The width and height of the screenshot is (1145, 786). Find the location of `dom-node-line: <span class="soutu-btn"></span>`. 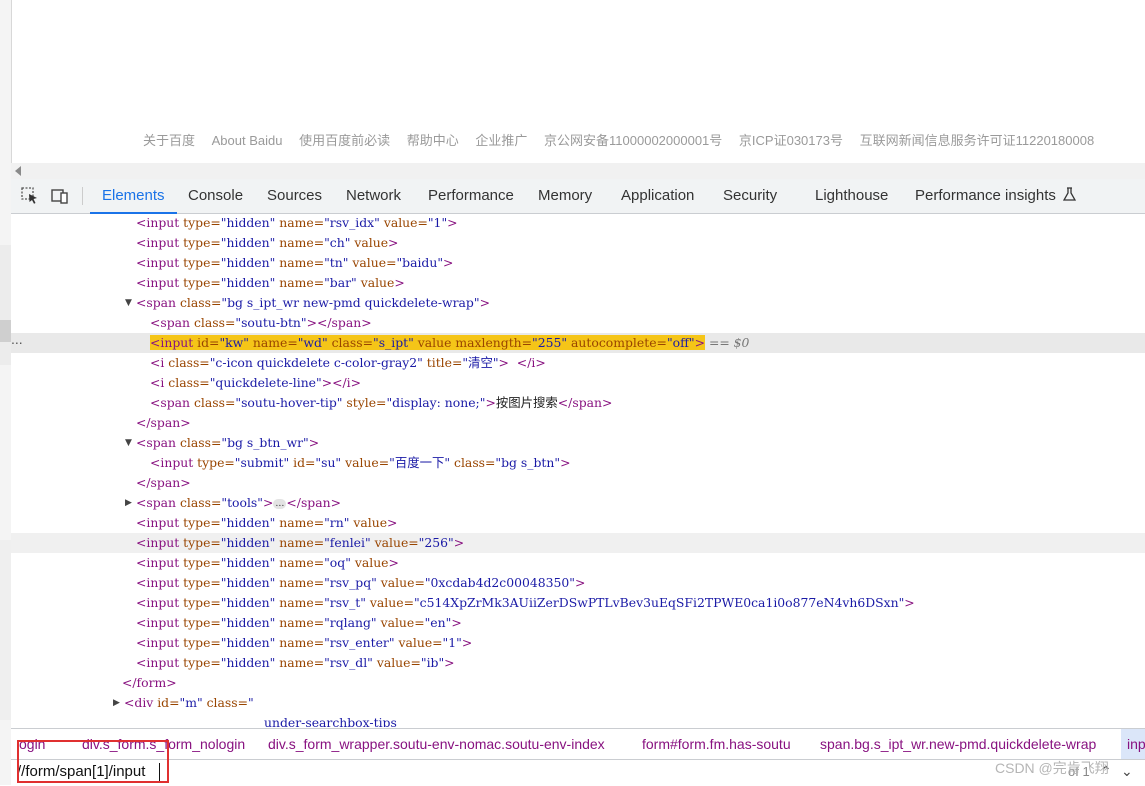

dom-node-line: <span class="soutu-btn"></span> is located at coordinates (578, 323).